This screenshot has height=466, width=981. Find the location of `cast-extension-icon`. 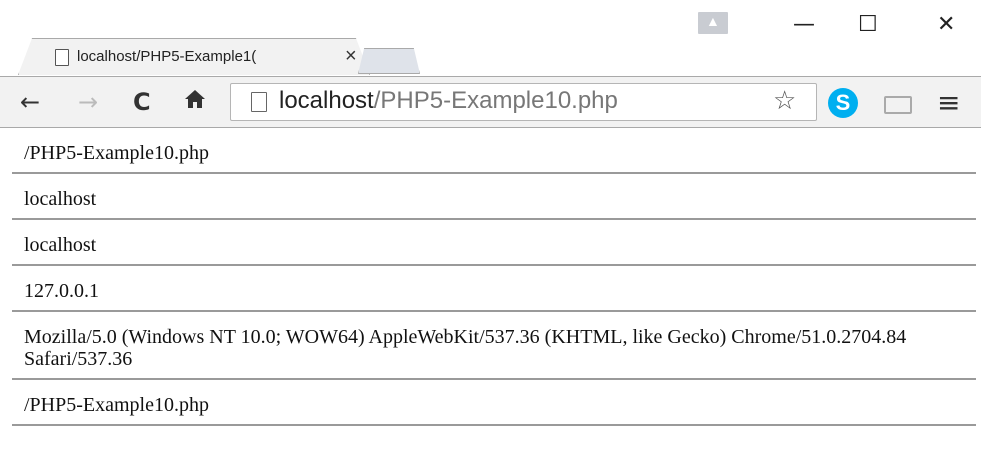

cast-extension-icon is located at coordinates (898, 105).